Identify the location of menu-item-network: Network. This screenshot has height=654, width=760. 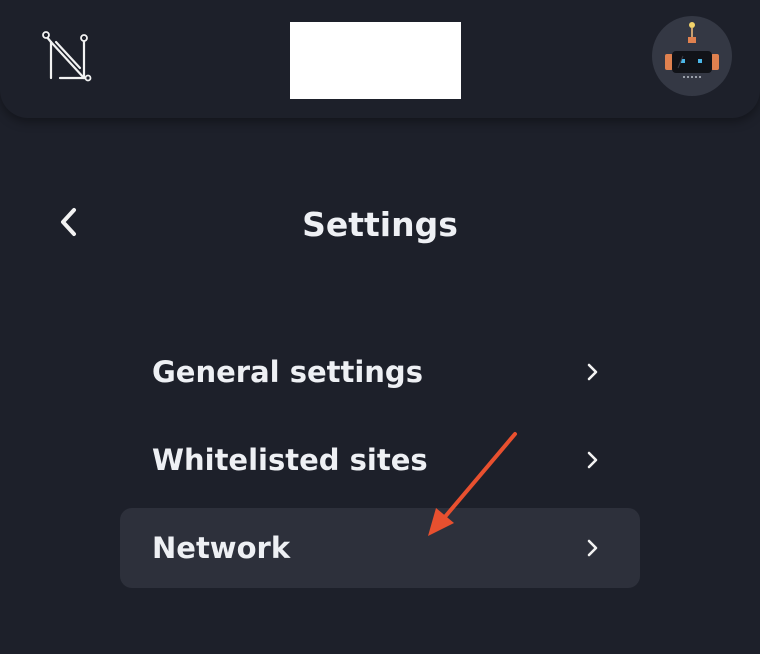
(380, 548).